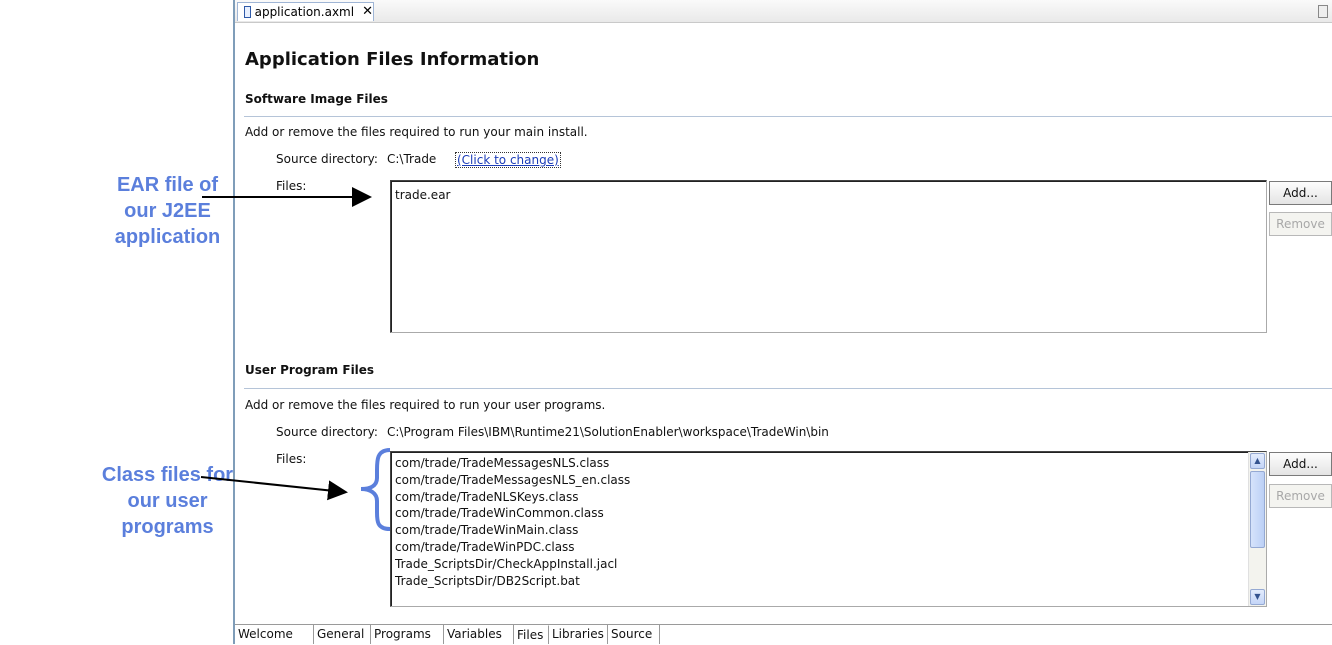 Image resolution: width=1332 pixels, height=645 pixels. What do you see at coordinates (291, 186) in the screenshot?
I see `software-files-label: Files:` at bounding box center [291, 186].